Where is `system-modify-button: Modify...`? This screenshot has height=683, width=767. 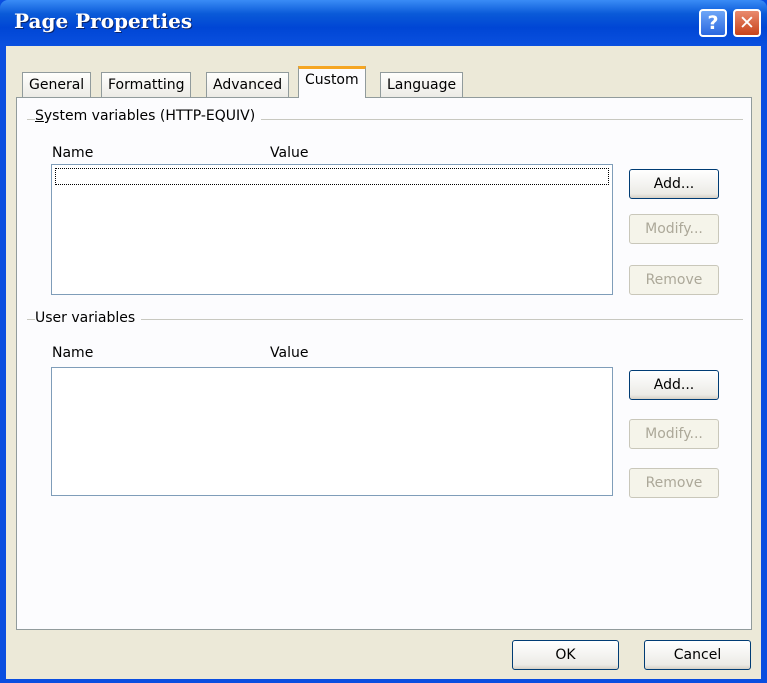 system-modify-button: Modify... is located at coordinates (674, 229).